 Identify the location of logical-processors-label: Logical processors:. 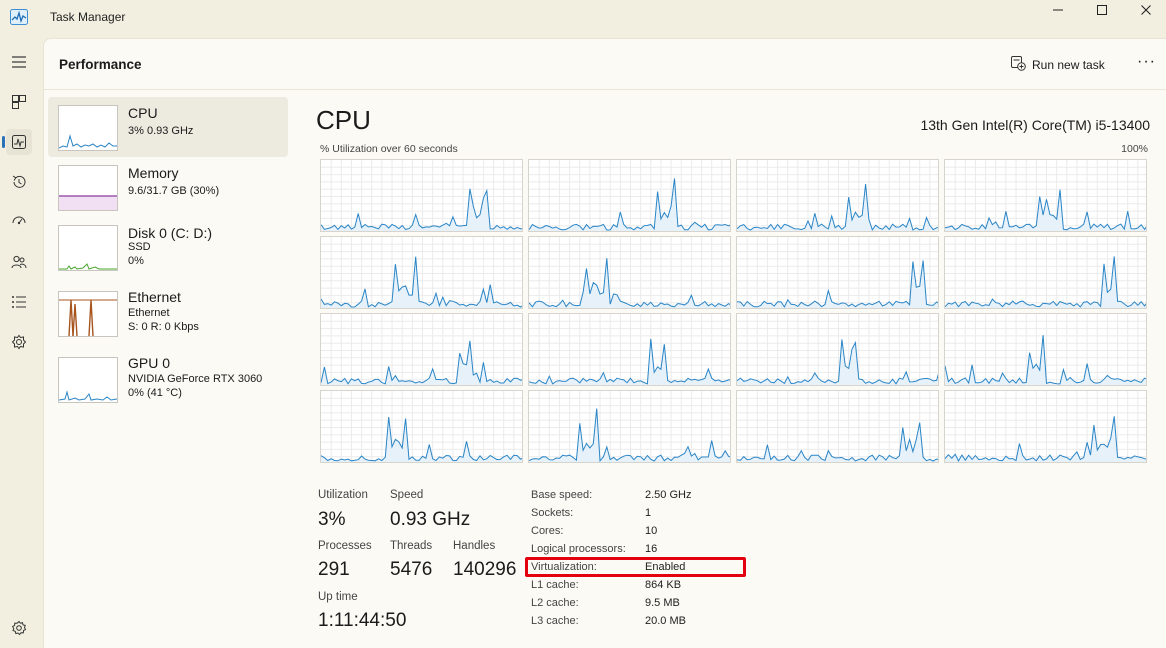
(578, 549).